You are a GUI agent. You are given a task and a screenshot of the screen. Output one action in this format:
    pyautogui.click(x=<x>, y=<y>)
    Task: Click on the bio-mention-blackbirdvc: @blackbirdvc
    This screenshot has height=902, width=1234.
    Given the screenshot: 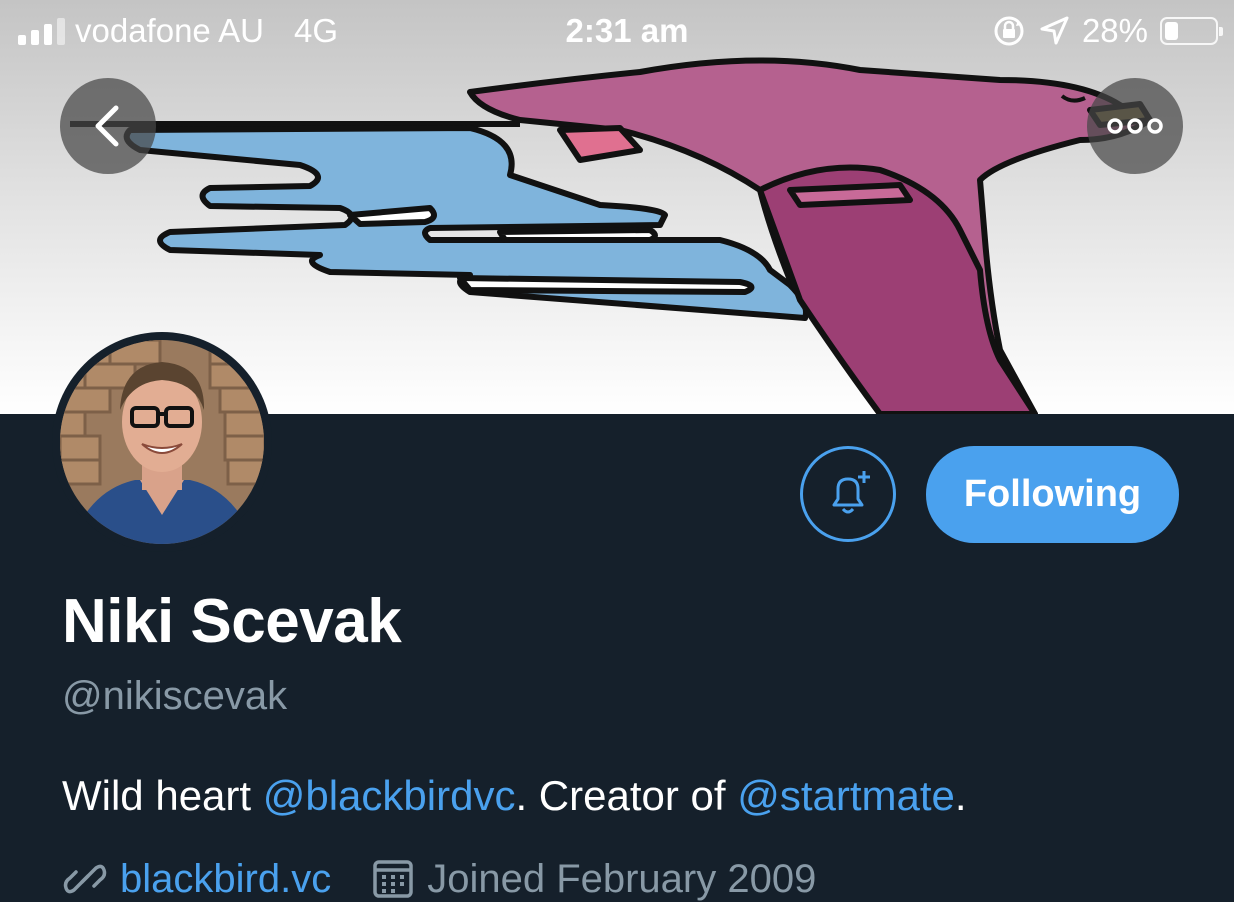 What is the action you would take?
    pyautogui.click(x=389, y=795)
    